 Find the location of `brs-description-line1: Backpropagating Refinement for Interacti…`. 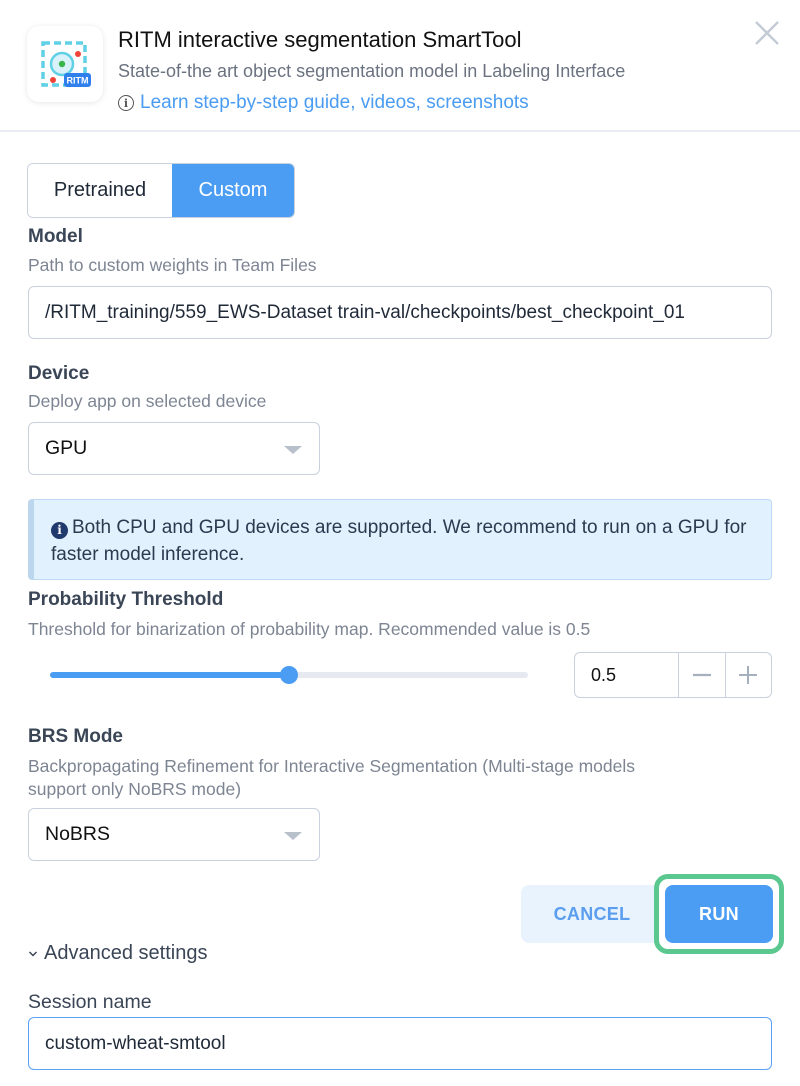

brs-description-line1: Backpropagating Refinement for Interacti… is located at coordinates (331, 766).